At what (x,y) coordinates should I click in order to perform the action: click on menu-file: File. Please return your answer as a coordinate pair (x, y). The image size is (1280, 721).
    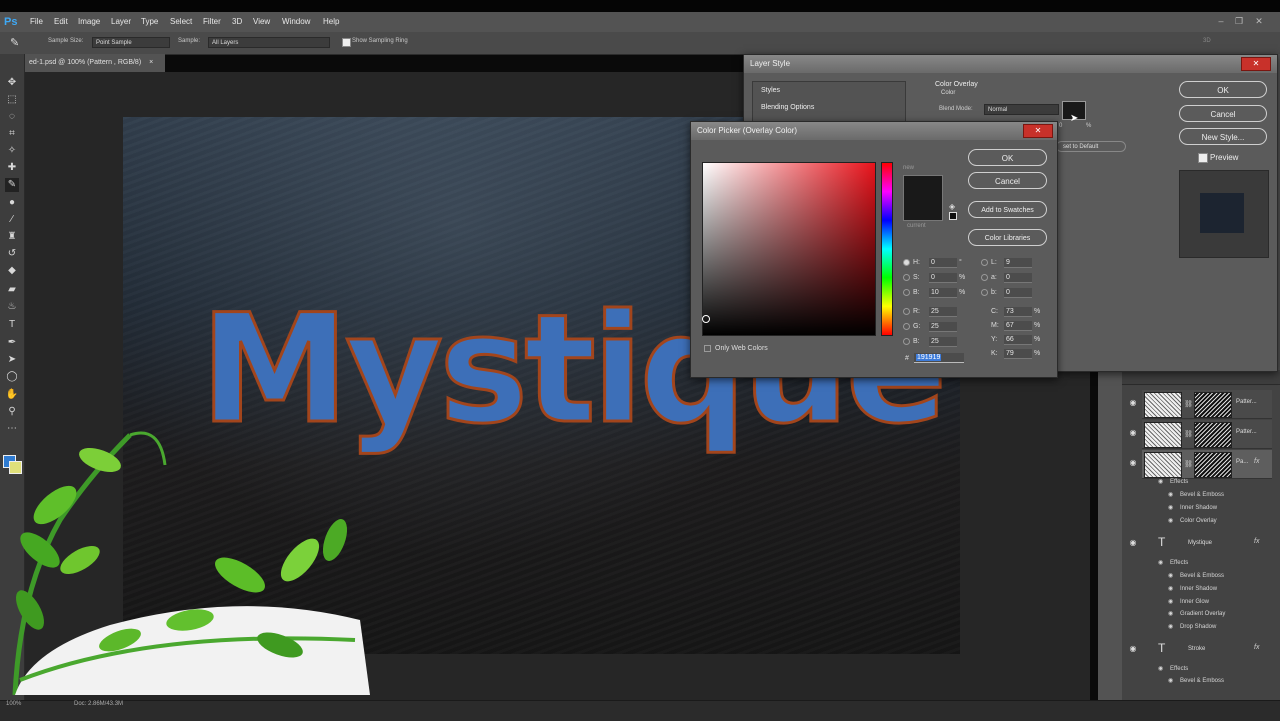
    Looking at the image, I should click on (36, 22).